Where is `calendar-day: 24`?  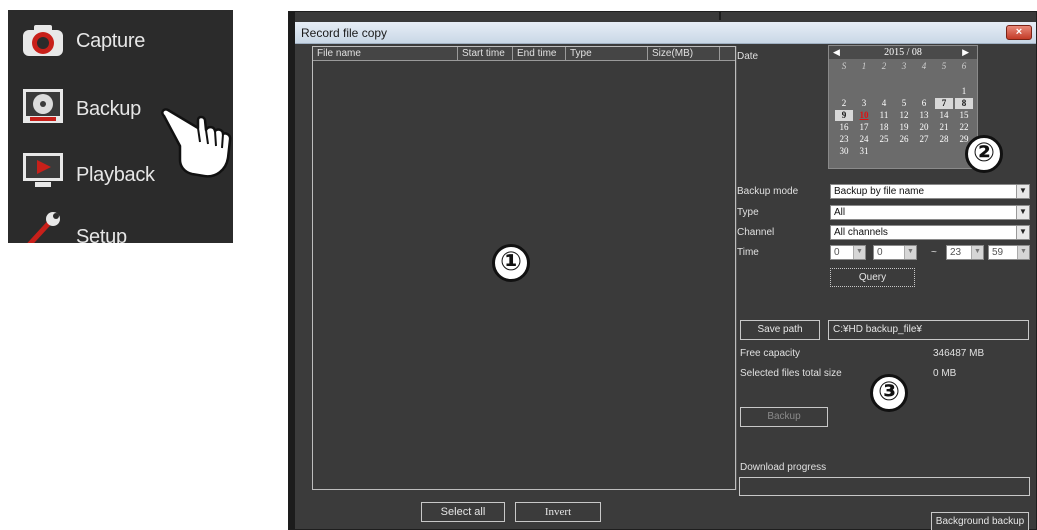 calendar-day: 24 is located at coordinates (864, 139).